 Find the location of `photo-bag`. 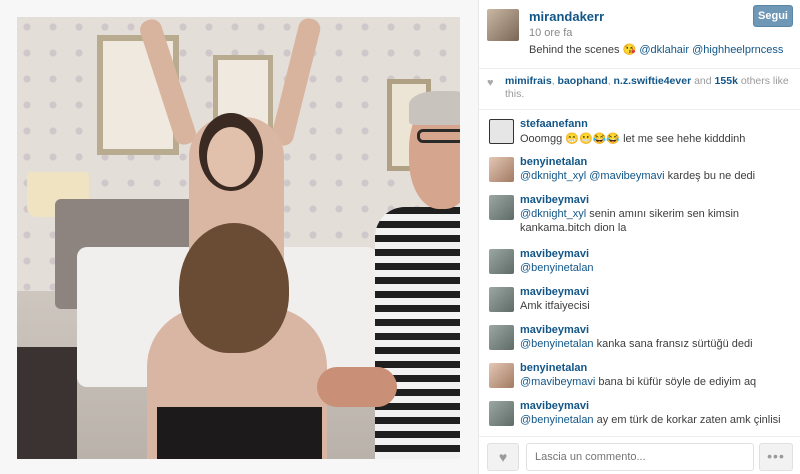

photo-bag is located at coordinates (47, 403).